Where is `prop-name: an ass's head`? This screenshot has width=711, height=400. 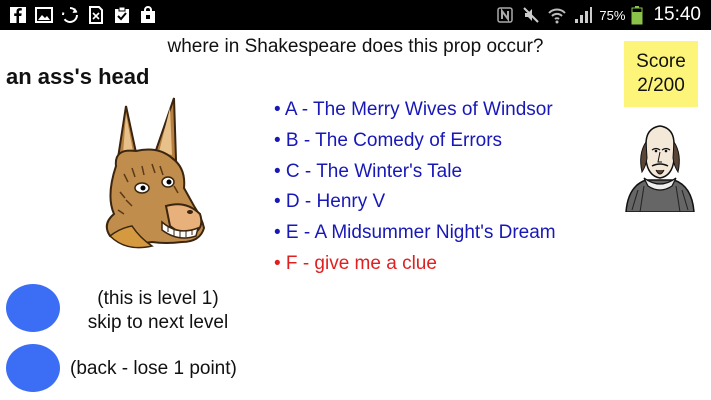
prop-name: an ass's head is located at coordinates (78, 76).